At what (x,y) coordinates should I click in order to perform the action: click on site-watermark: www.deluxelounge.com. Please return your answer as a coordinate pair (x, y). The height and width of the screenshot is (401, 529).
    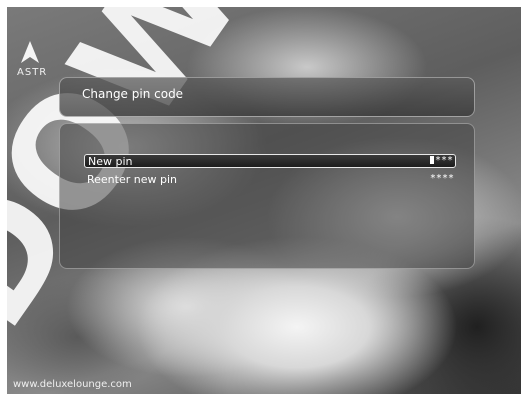
    Looking at the image, I should click on (72, 384).